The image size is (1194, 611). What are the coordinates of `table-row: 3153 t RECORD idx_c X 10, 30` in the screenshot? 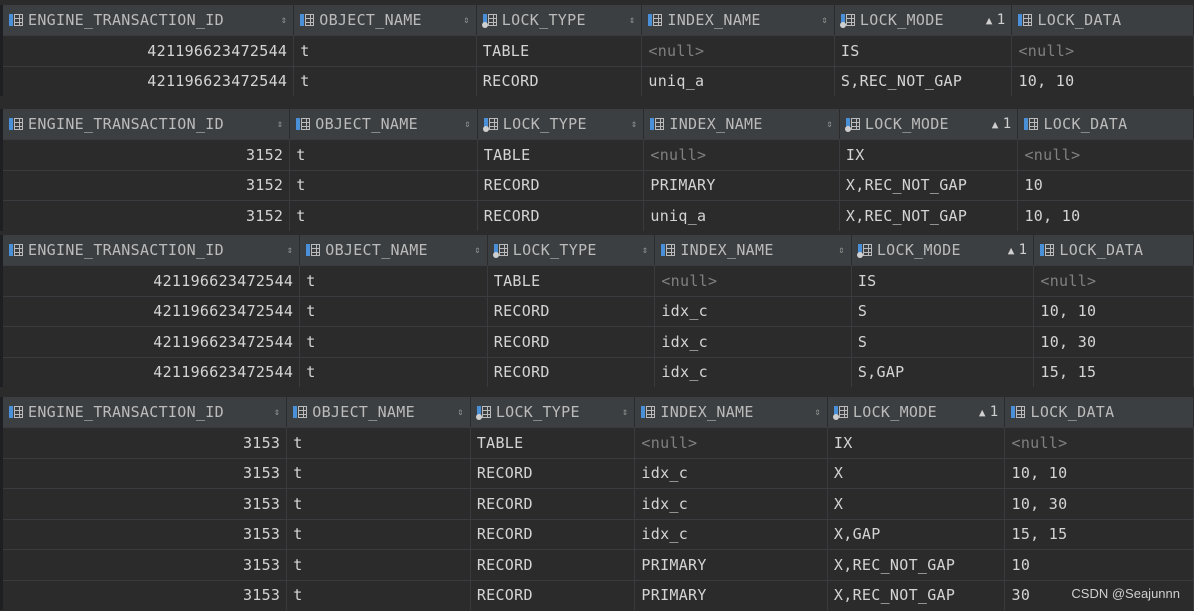 It's located at (598, 503).